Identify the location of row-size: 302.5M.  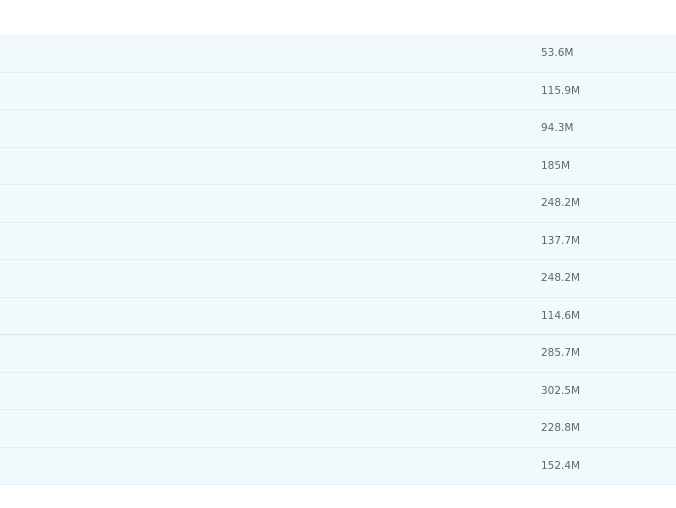
(561, 390).